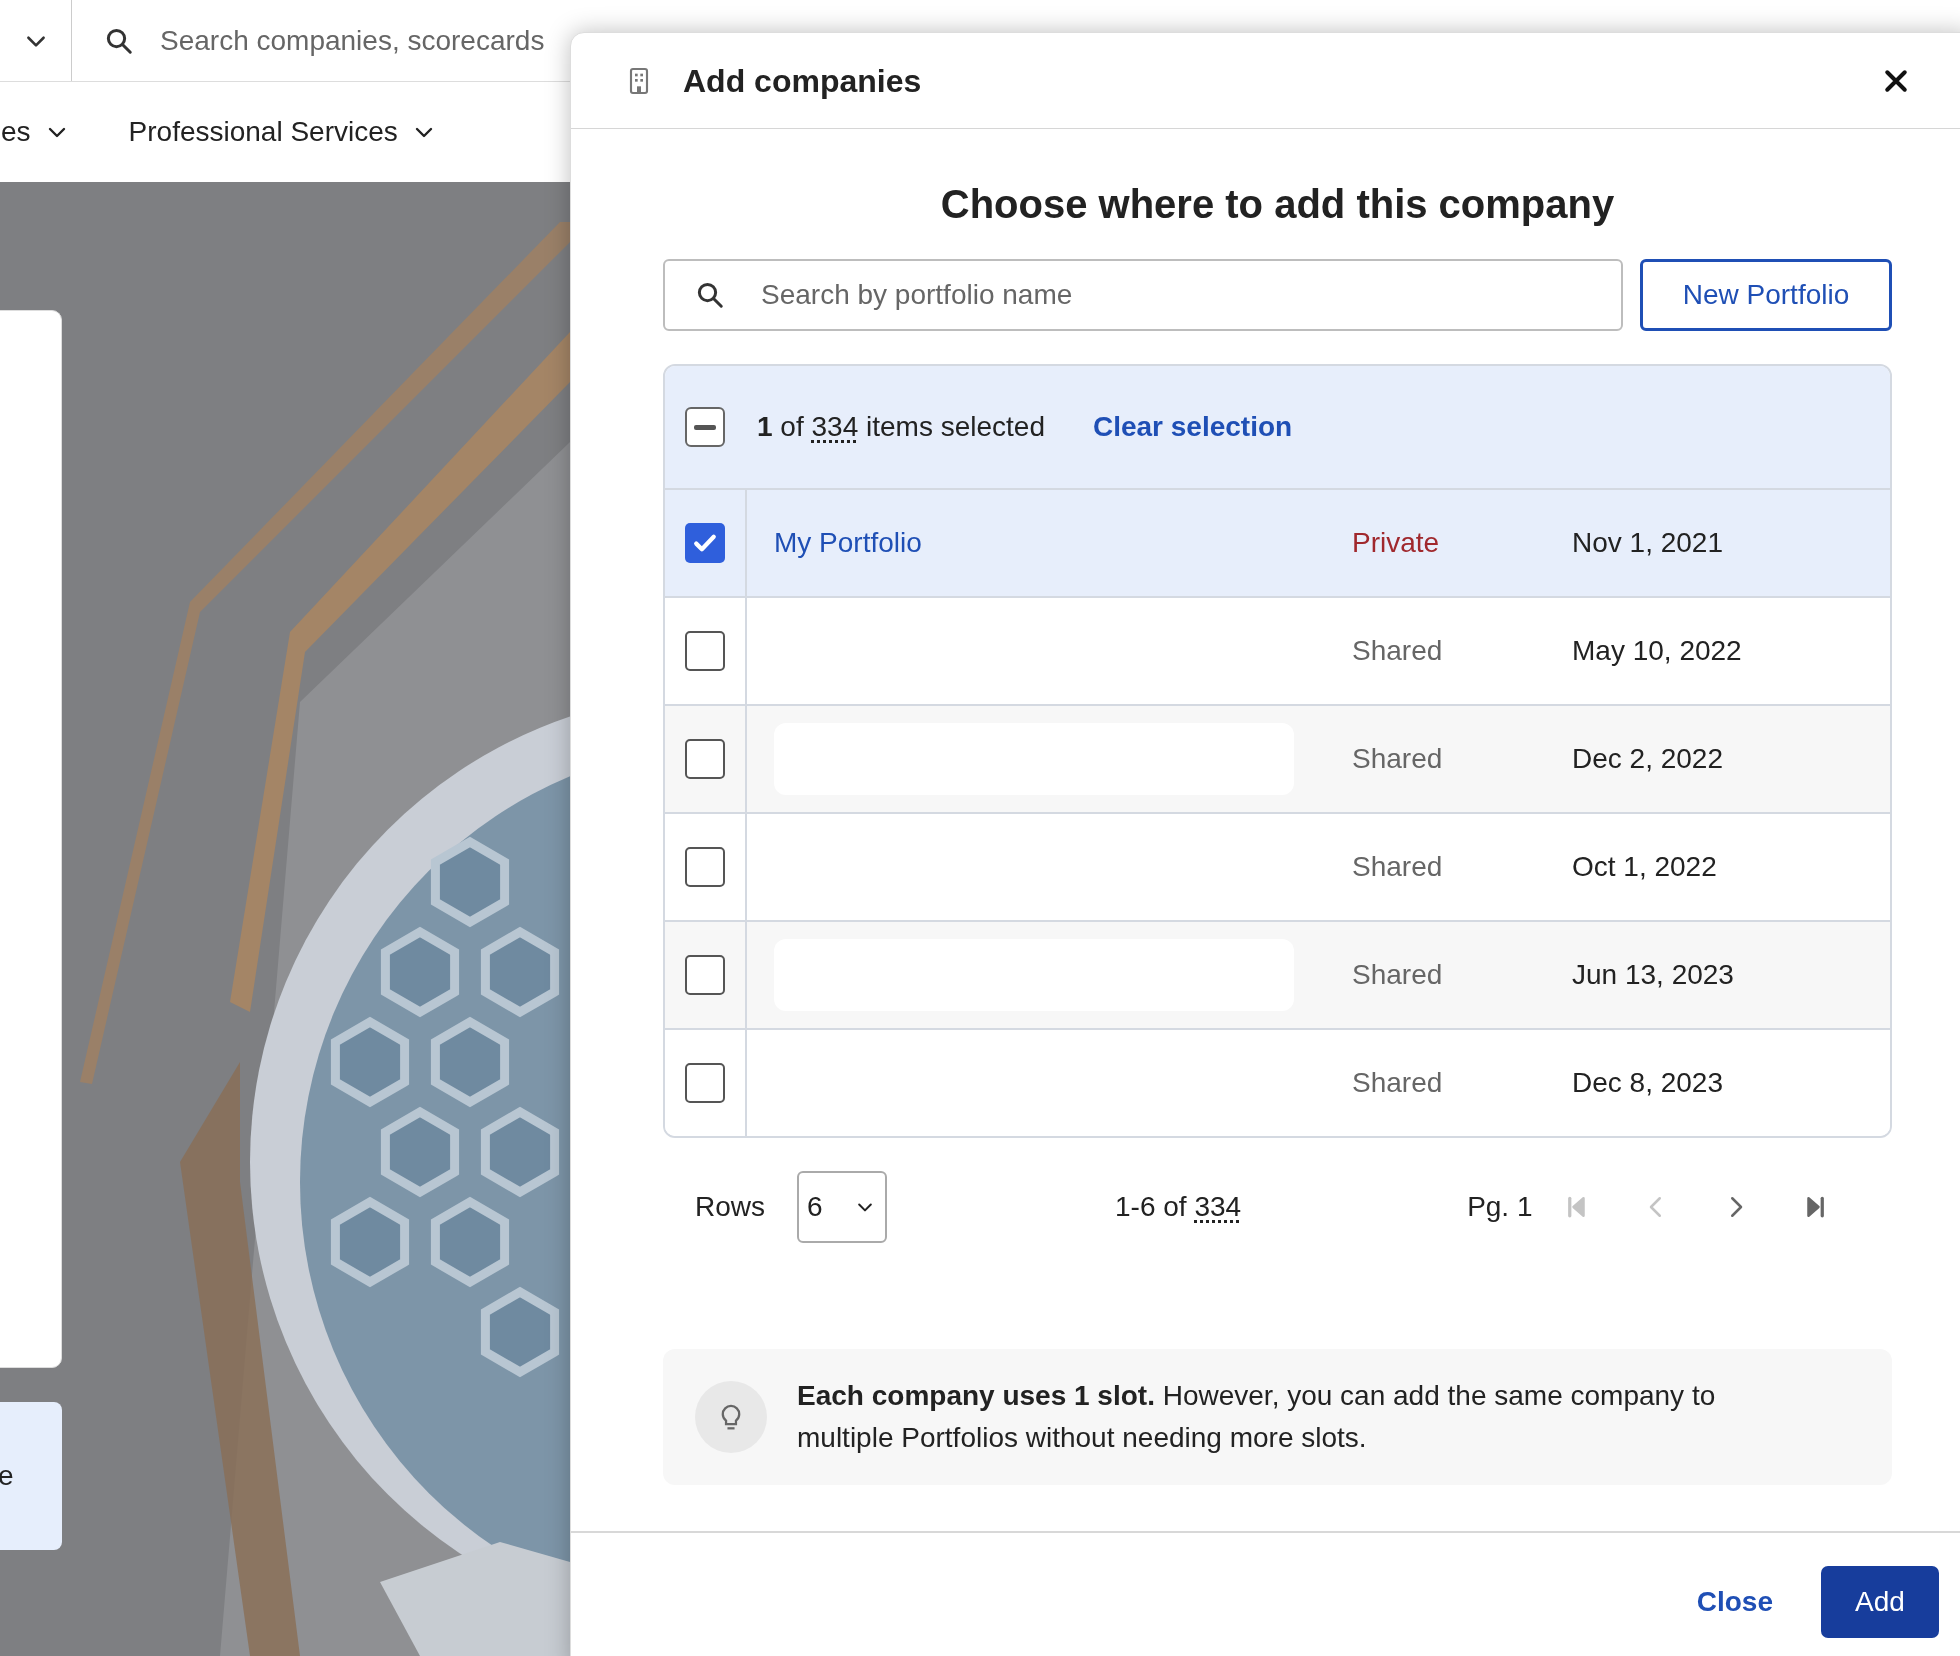 The image size is (1960, 1656). Describe the element at coordinates (7, 1476) in the screenshot. I see `card-text: e` at that location.